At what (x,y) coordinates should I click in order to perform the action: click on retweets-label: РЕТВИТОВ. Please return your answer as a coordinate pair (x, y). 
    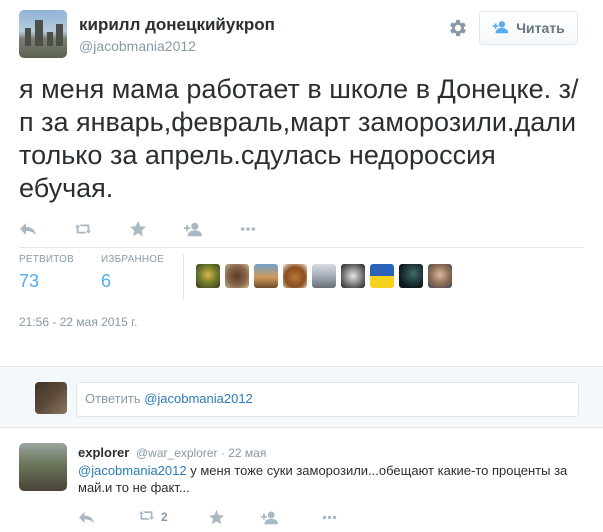
    Looking at the image, I should click on (47, 259).